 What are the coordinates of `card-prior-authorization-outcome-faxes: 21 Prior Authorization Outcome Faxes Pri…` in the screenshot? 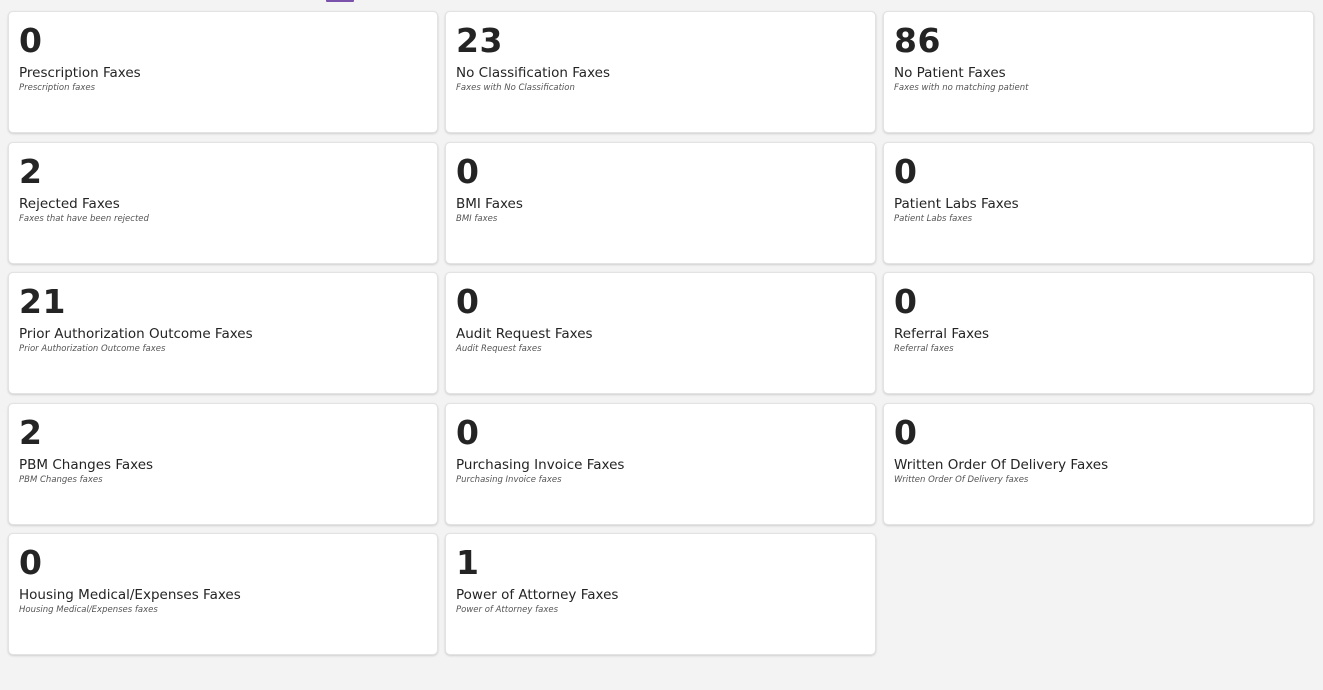 It's located at (223, 333).